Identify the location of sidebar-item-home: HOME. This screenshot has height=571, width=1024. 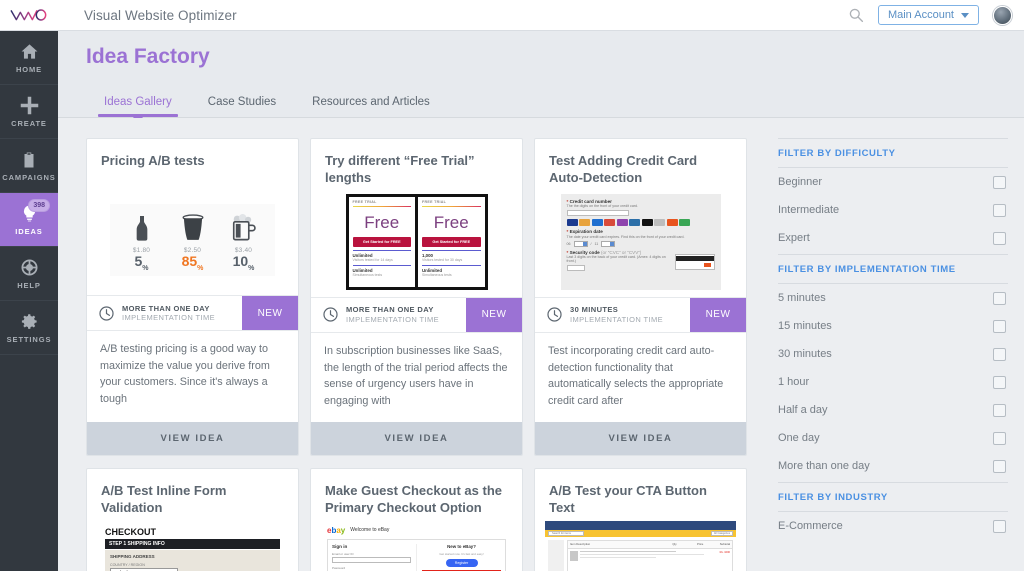
(29, 58).